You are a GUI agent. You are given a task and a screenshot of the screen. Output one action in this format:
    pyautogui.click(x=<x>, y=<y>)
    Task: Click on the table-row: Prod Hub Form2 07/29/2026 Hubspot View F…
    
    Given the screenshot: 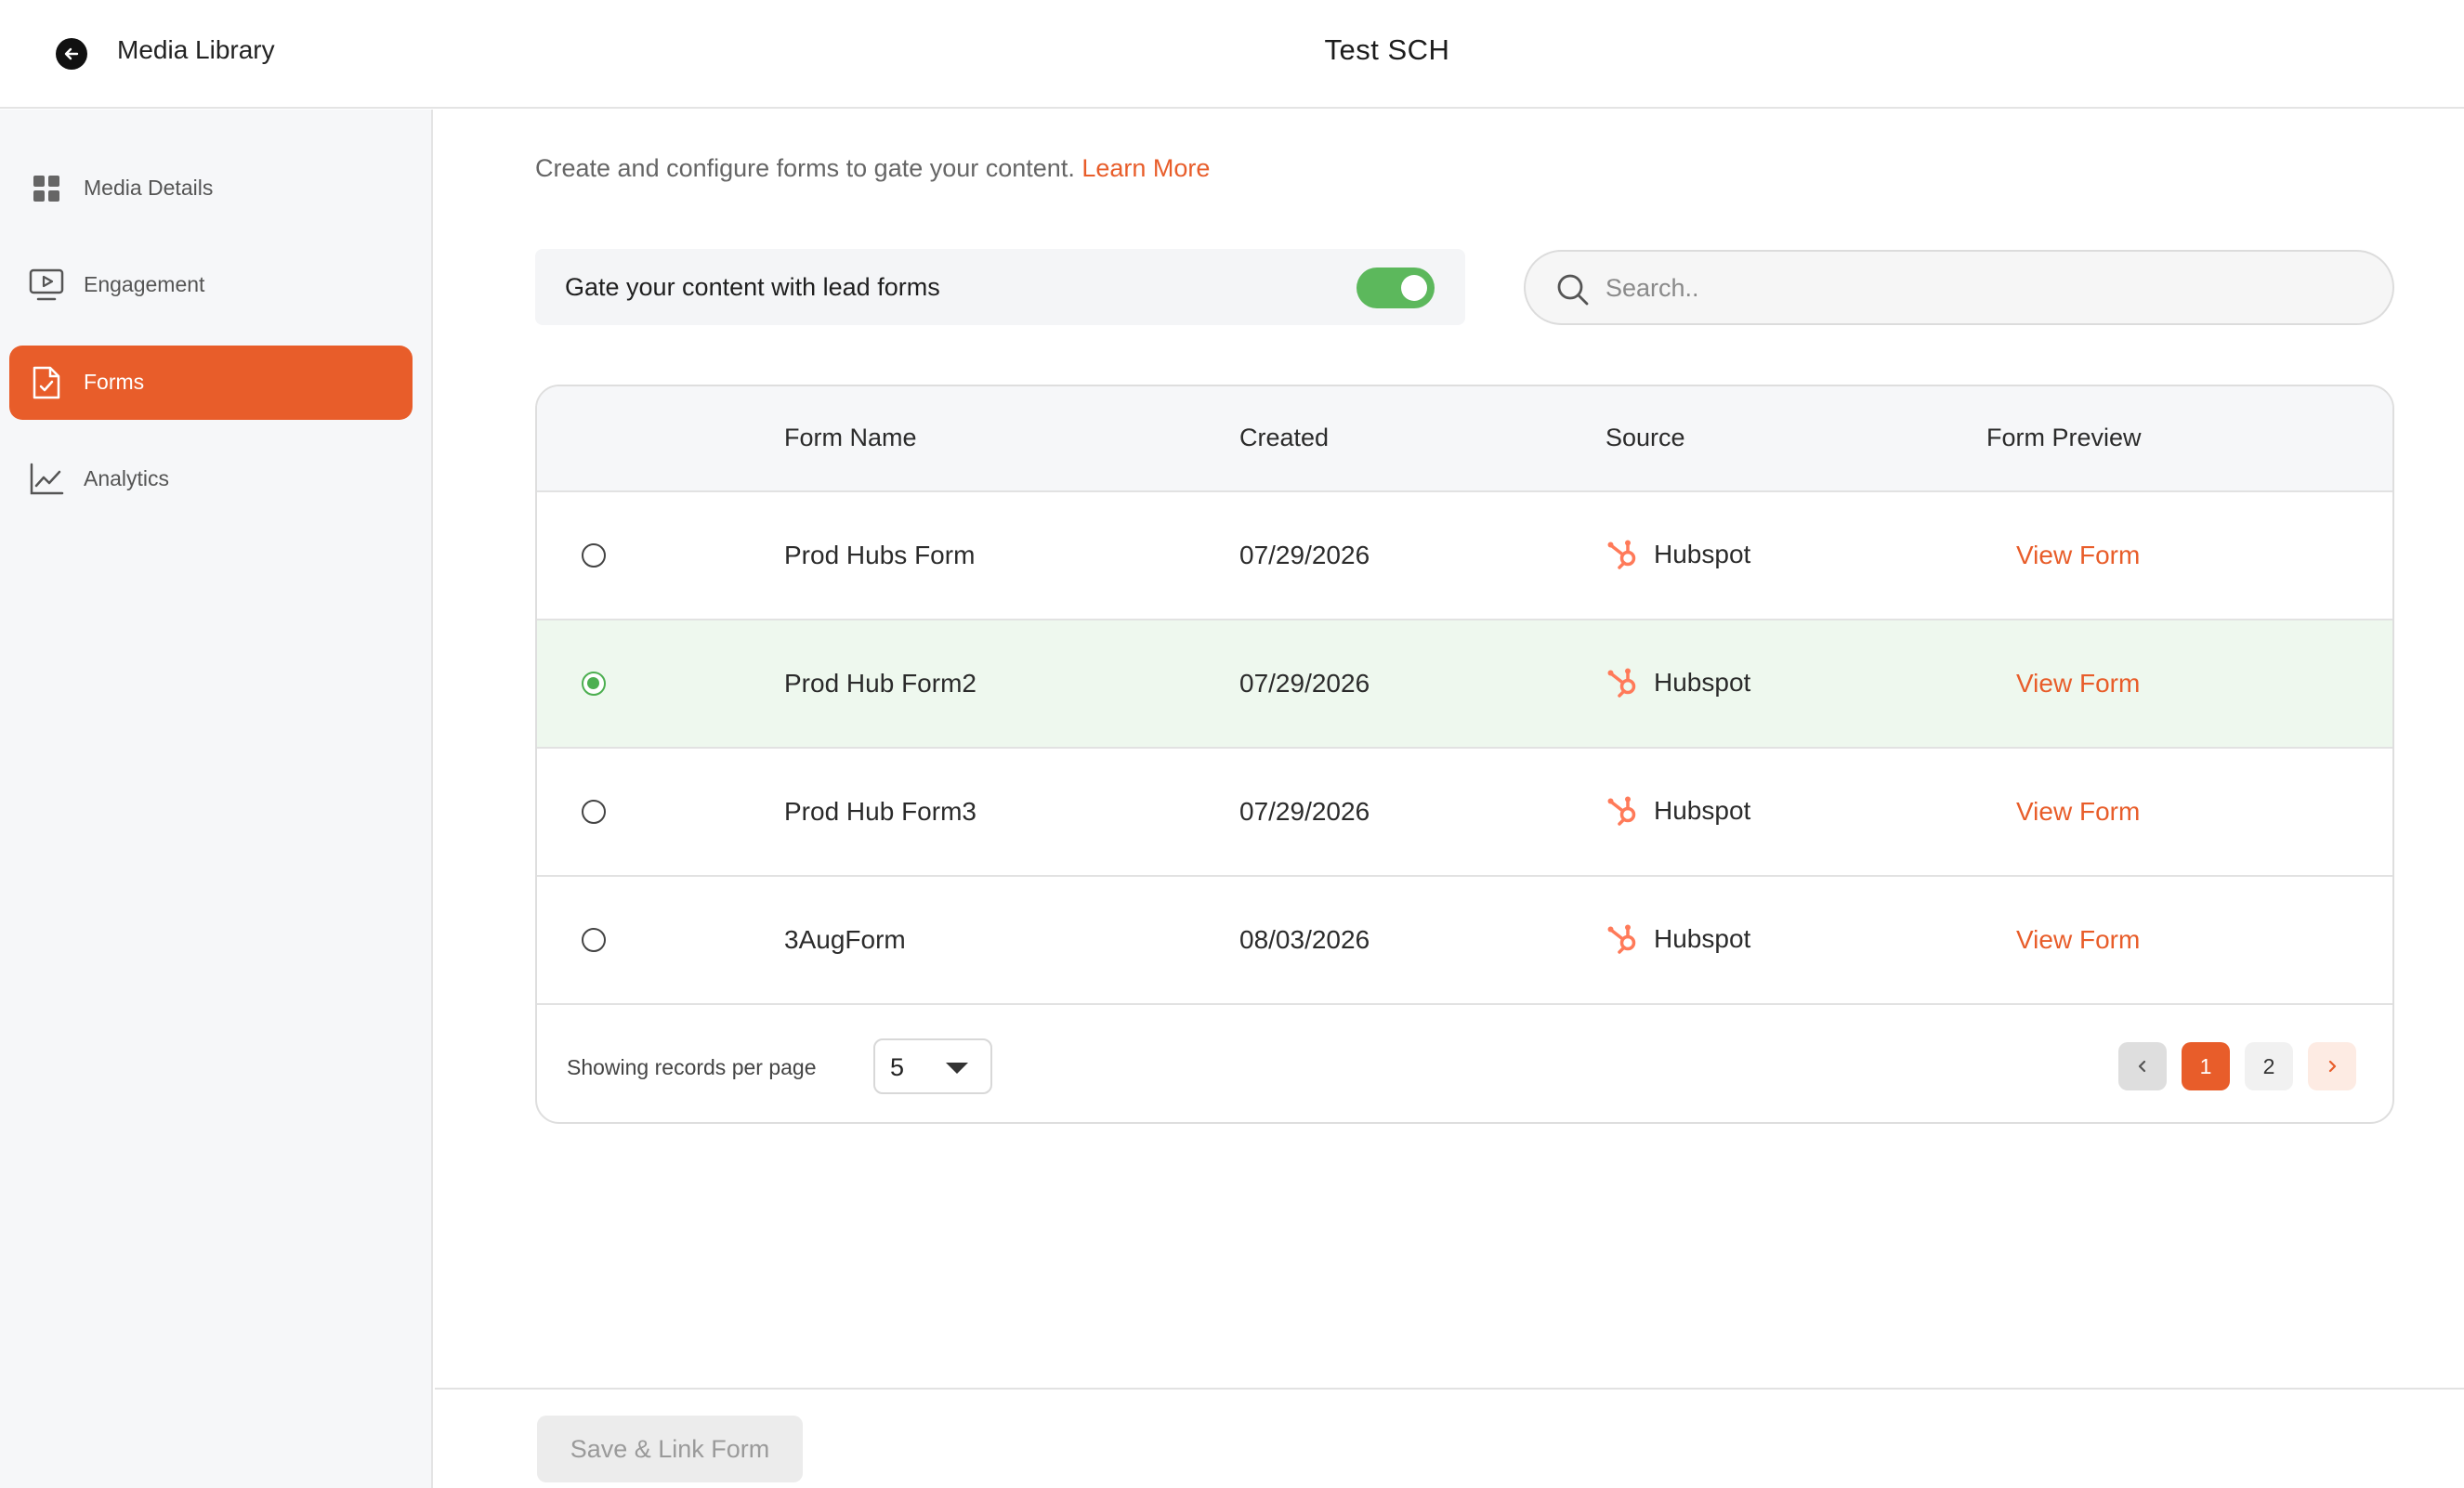 What is the action you would take?
    pyautogui.click(x=1464, y=684)
    